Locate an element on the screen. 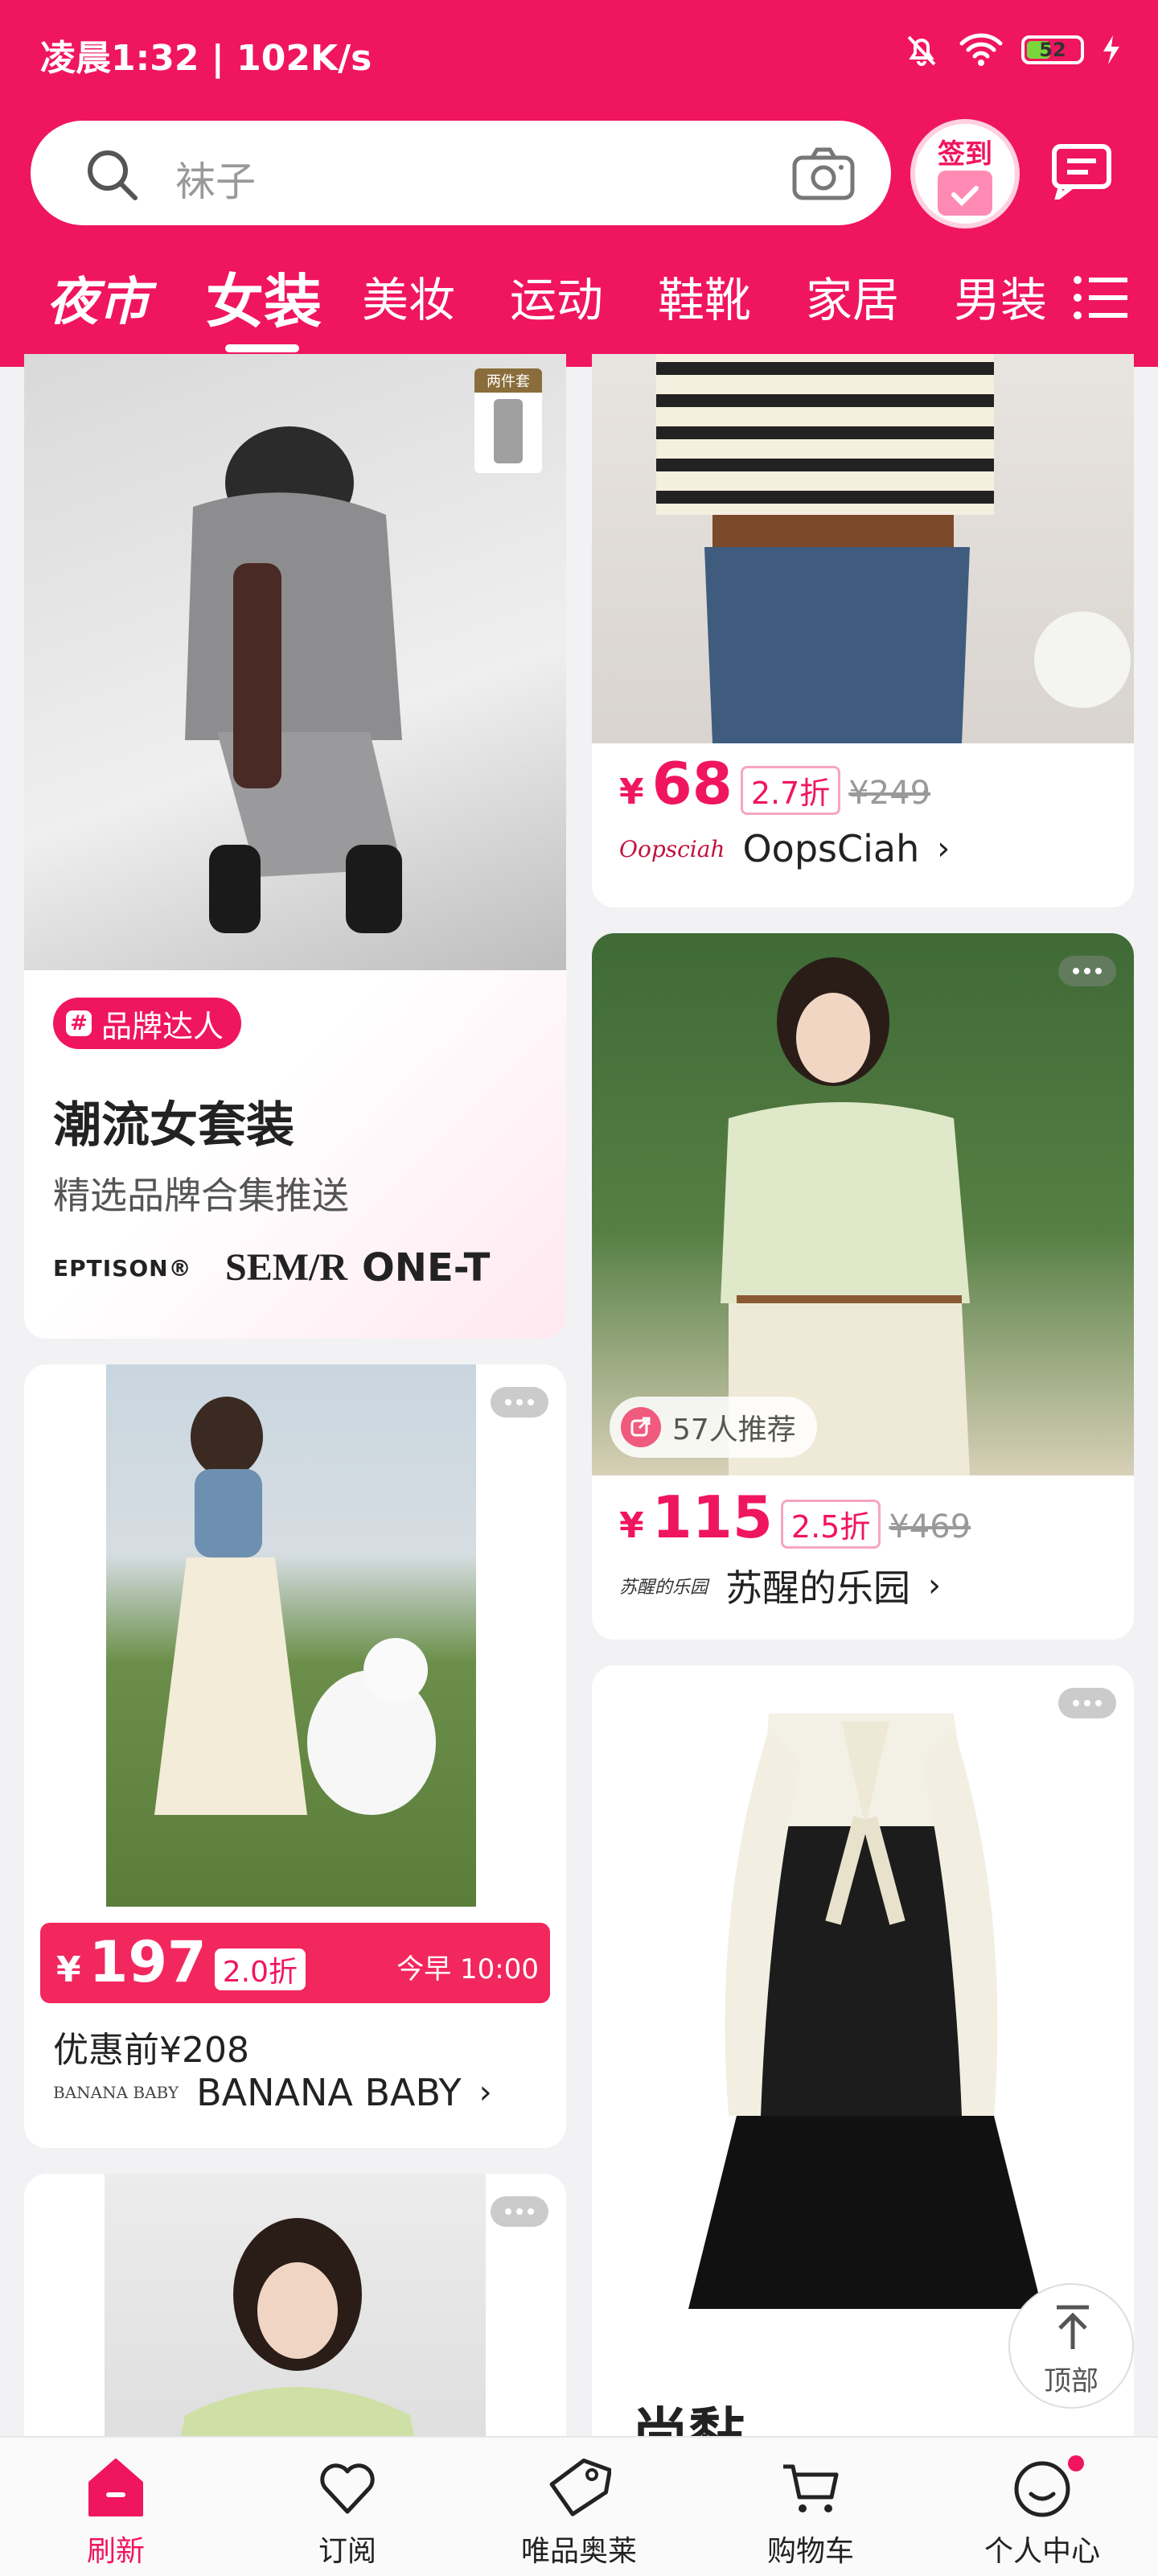 The image size is (1158, 2576). tab-beauty: 美妆 is located at coordinates (408, 296).